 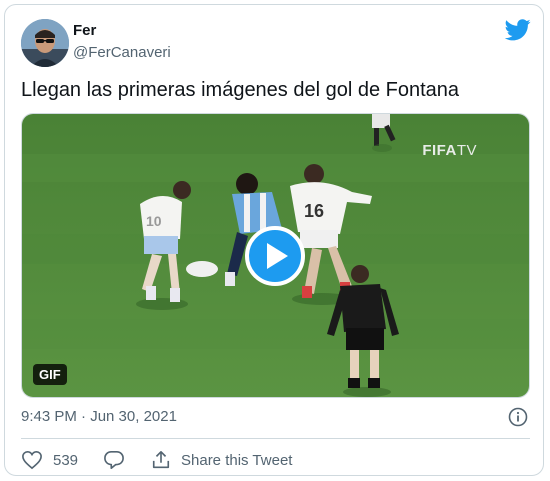 What do you see at coordinates (518, 417) in the screenshot?
I see `info-icon` at bounding box center [518, 417].